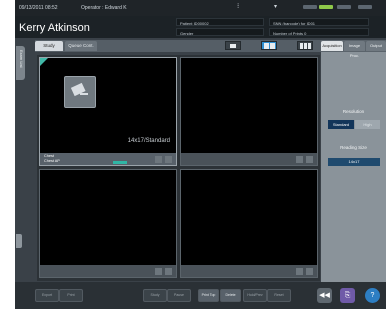 Image resolution: width=386 pixels, height=309 pixels. I want to click on number-of-prints-field: Number of Prints 0, so click(319, 32).